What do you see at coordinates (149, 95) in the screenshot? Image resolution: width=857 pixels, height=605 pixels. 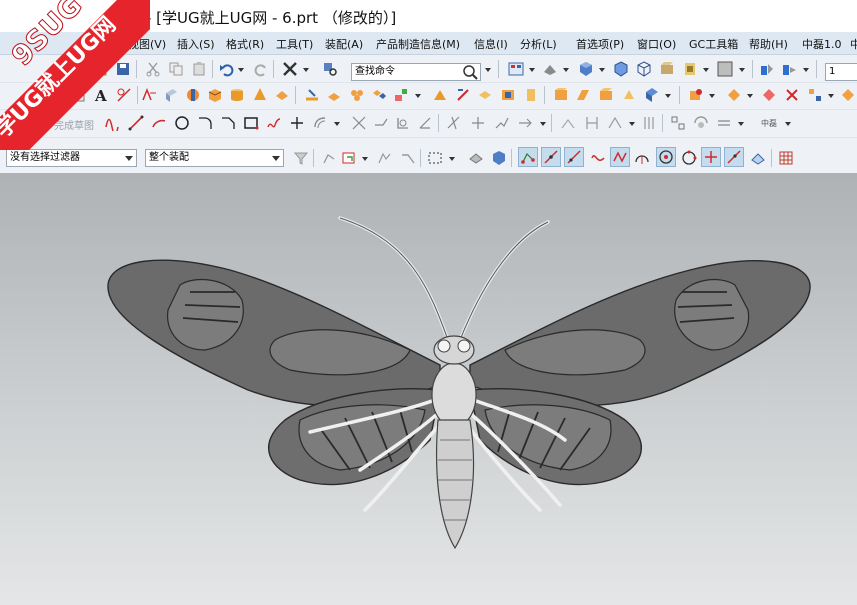 I see `feature-icon` at bounding box center [149, 95].